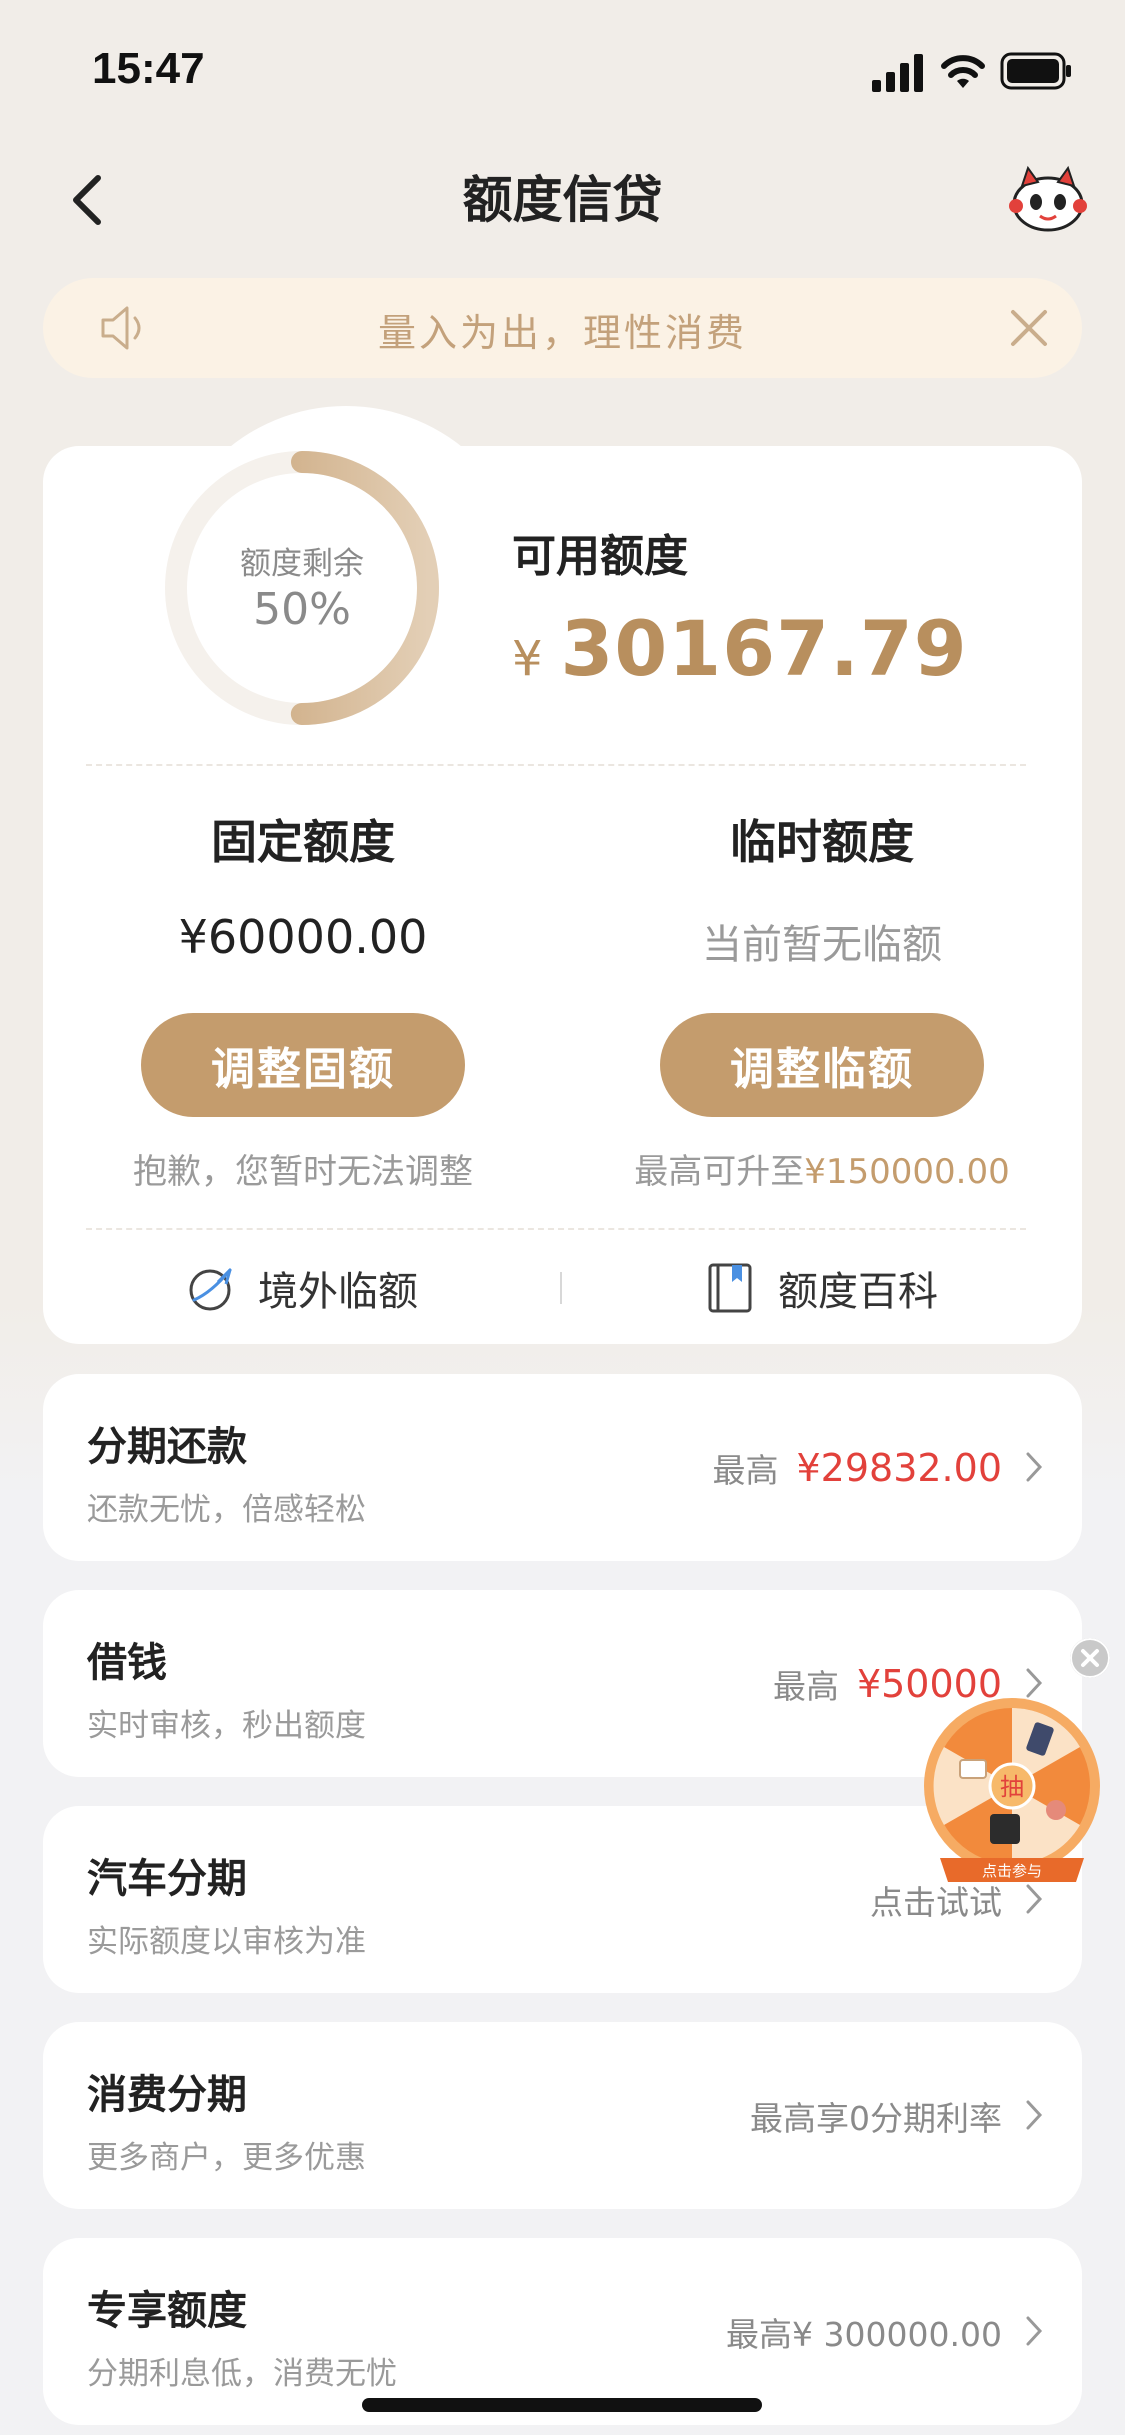 The height and width of the screenshot is (2435, 1125). Describe the element at coordinates (303, 842) in the screenshot. I see `fixed-credit-title: 固定额度` at that location.